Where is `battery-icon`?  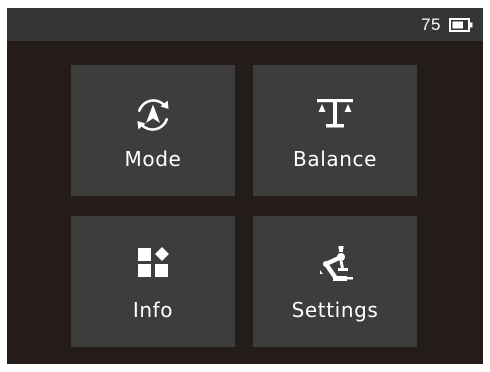 battery-icon is located at coordinates (461, 24).